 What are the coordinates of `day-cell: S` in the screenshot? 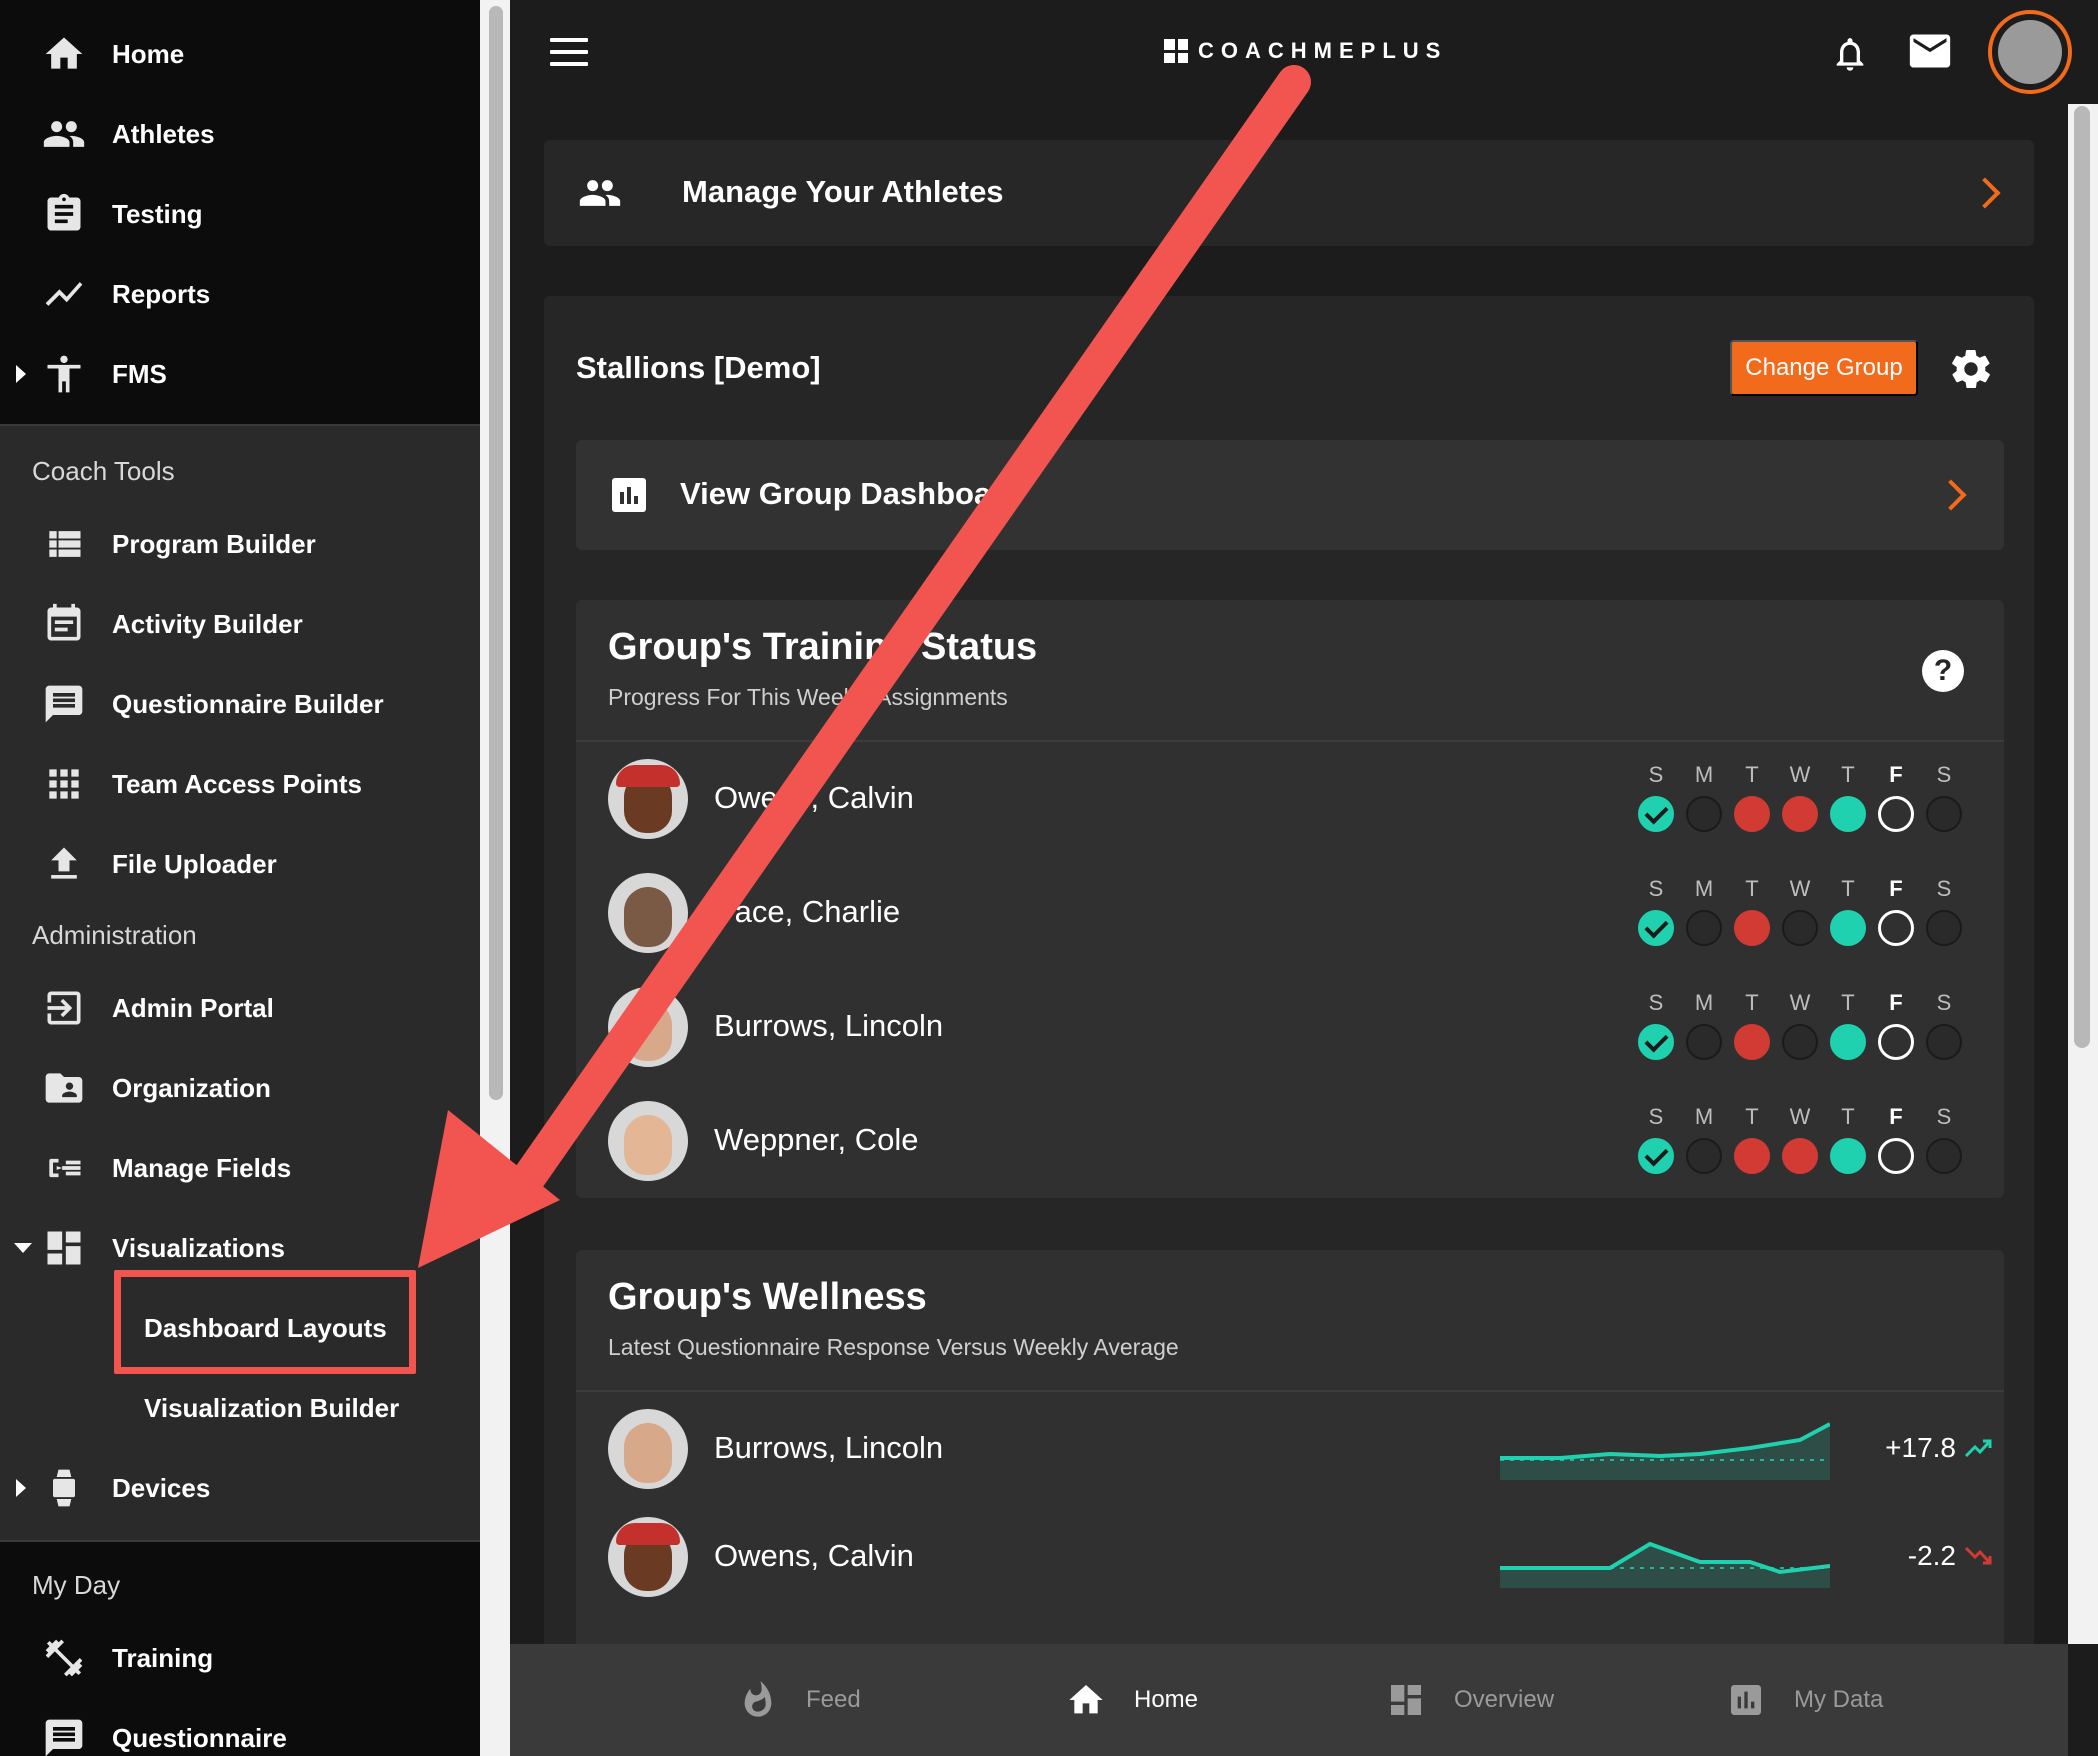 It's located at (1944, 1025).